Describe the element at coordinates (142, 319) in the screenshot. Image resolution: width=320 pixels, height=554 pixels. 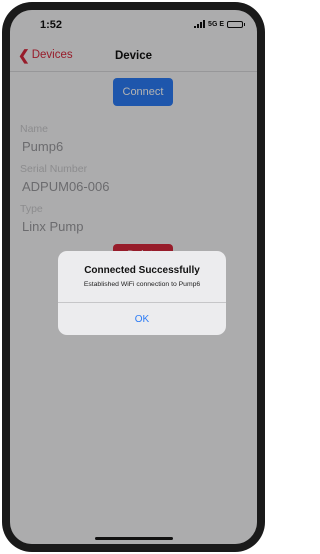
I see `ok-button: OK` at that location.